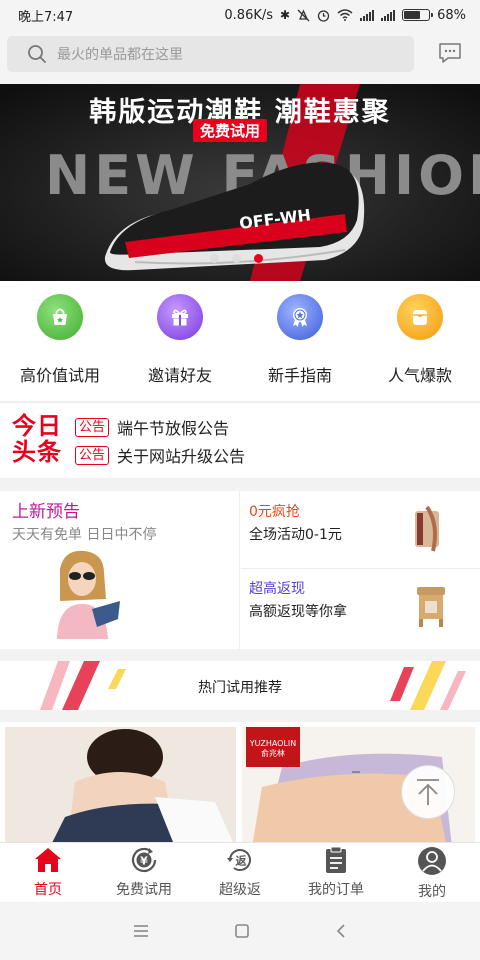  What do you see at coordinates (181, 456) in the screenshot?
I see `headline-text: 关于网站升级公告` at bounding box center [181, 456].